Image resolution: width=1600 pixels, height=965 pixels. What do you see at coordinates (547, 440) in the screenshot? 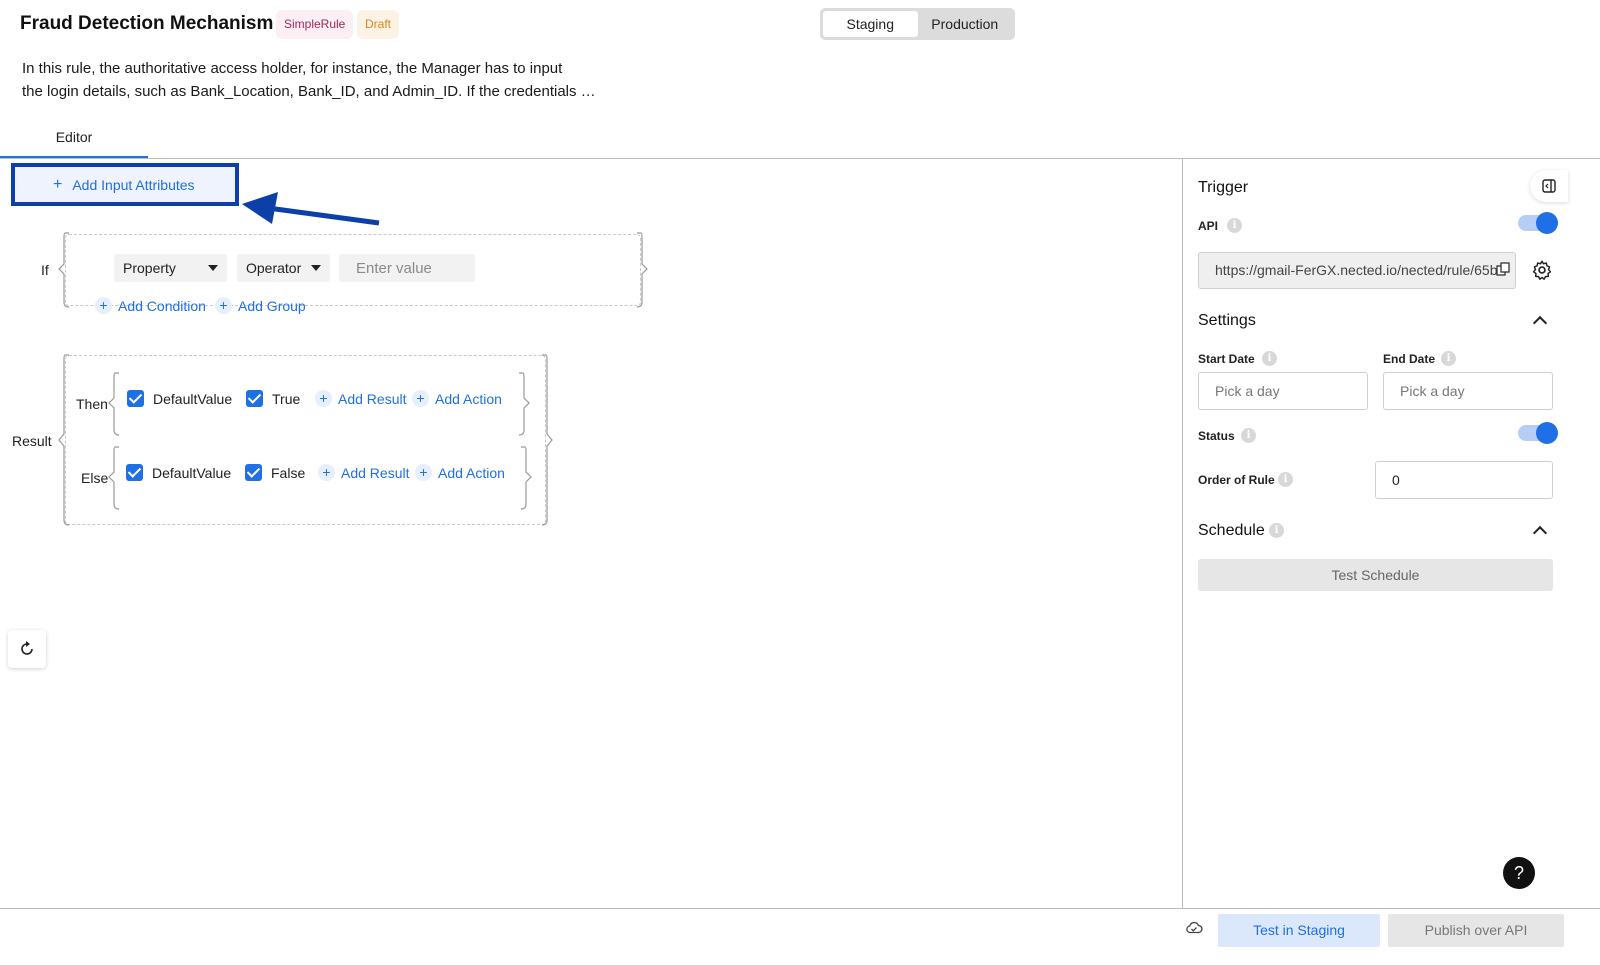
I see `result-close-brace-icon` at bounding box center [547, 440].